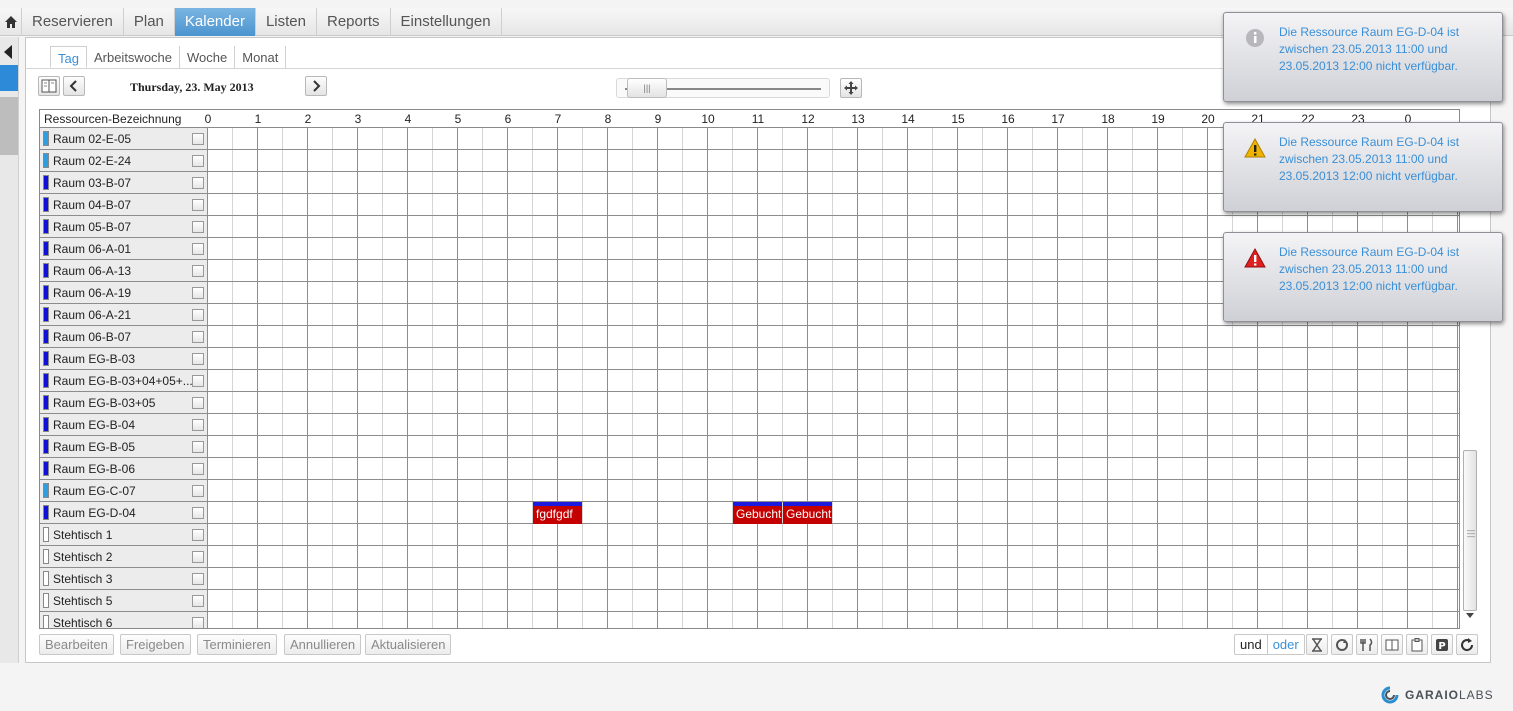 This screenshot has height=711, width=1513. Describe the element at coordinates (237, 644) in the screenshot. I see `terminieren-button: Terminieren` at that location.